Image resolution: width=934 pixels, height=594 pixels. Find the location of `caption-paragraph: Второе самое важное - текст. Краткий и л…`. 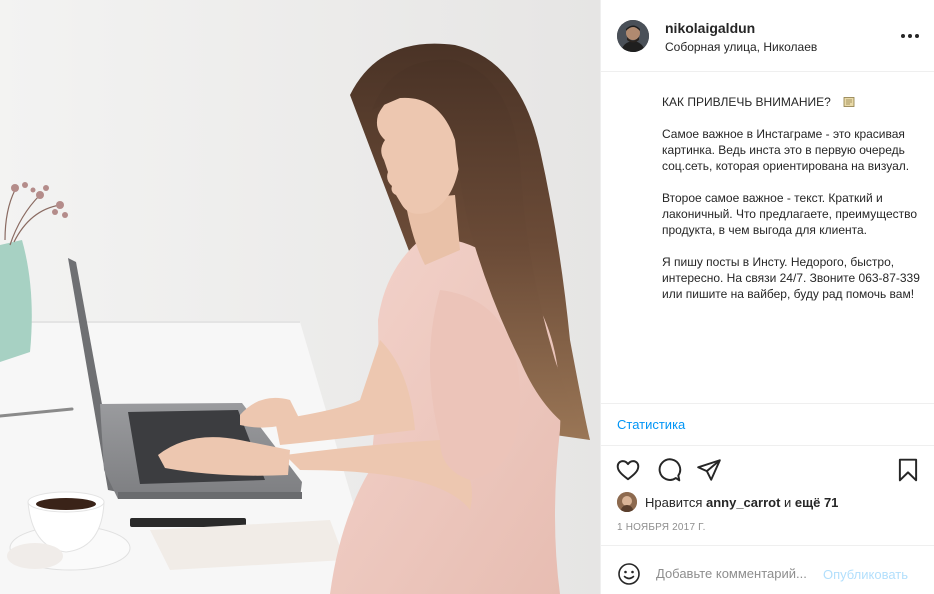

caption-paragraph: Второе самое важное - текст. Краткий и л… is located at coordinates (790, 214).